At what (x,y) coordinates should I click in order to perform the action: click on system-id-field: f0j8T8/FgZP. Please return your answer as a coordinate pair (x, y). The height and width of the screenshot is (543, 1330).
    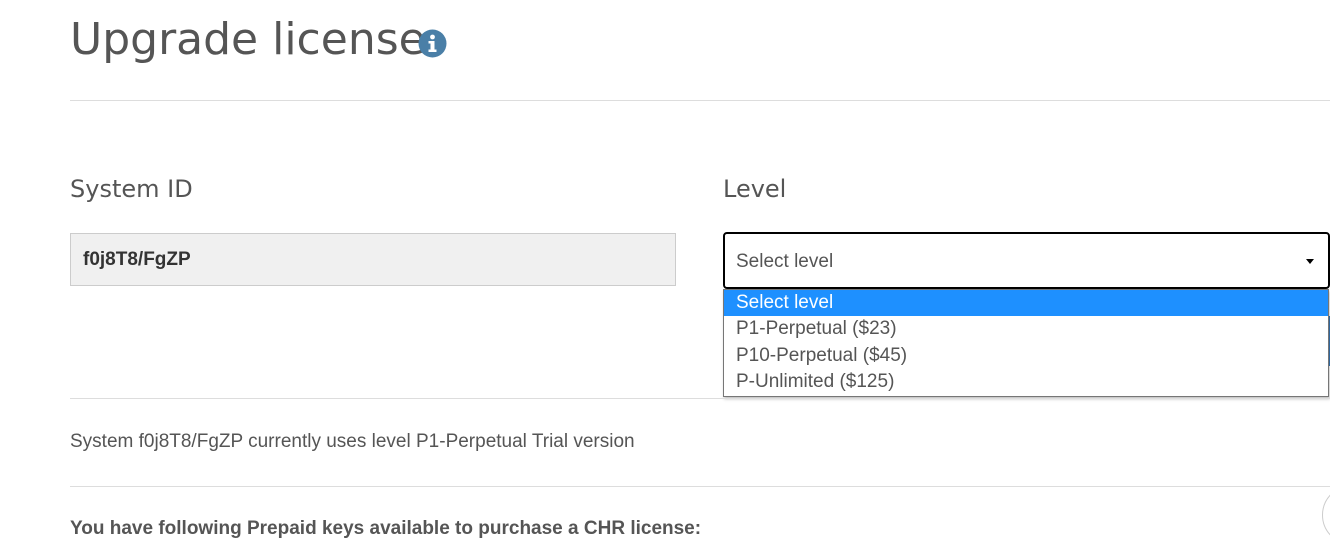
    Looking at the image, I should click on (373, 259).